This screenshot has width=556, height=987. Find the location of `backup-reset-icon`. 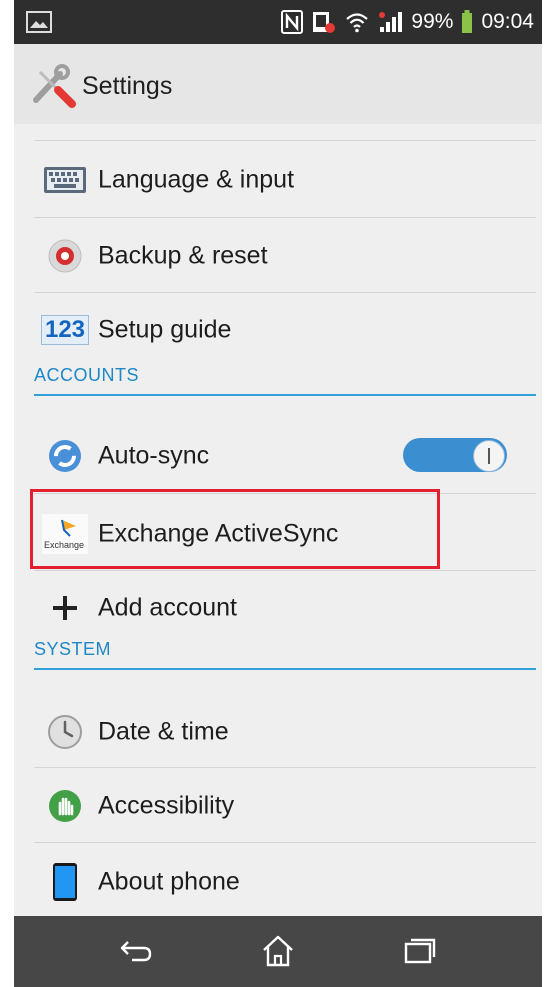

backup-reset-icon is located at coordinates (65, 256).